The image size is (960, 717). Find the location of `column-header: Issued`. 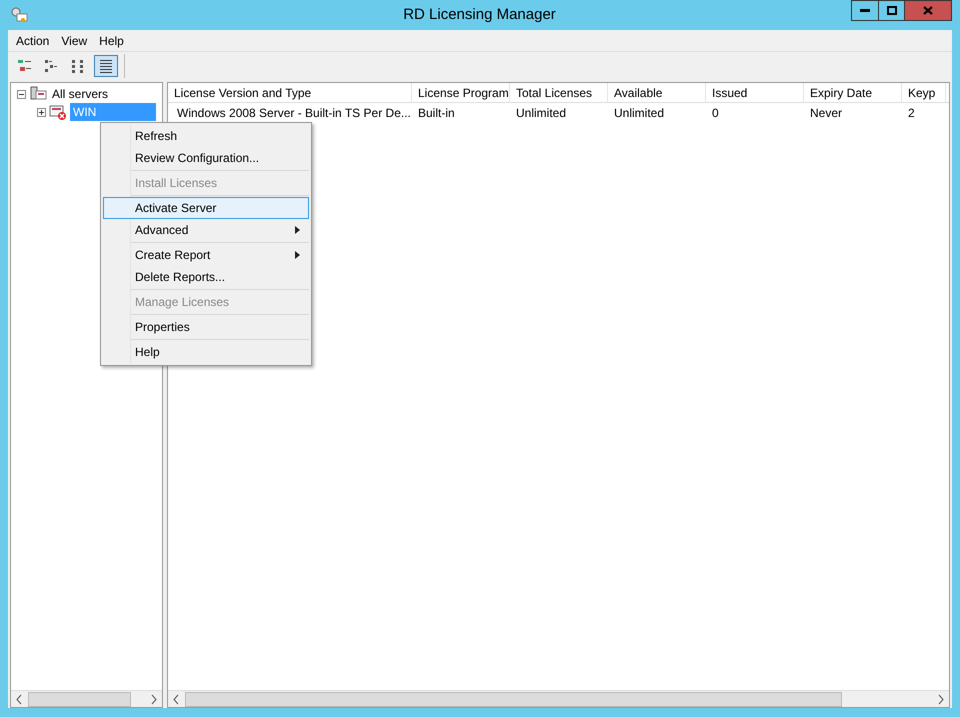

column-header: Issued is located at coordinates (755, 92).